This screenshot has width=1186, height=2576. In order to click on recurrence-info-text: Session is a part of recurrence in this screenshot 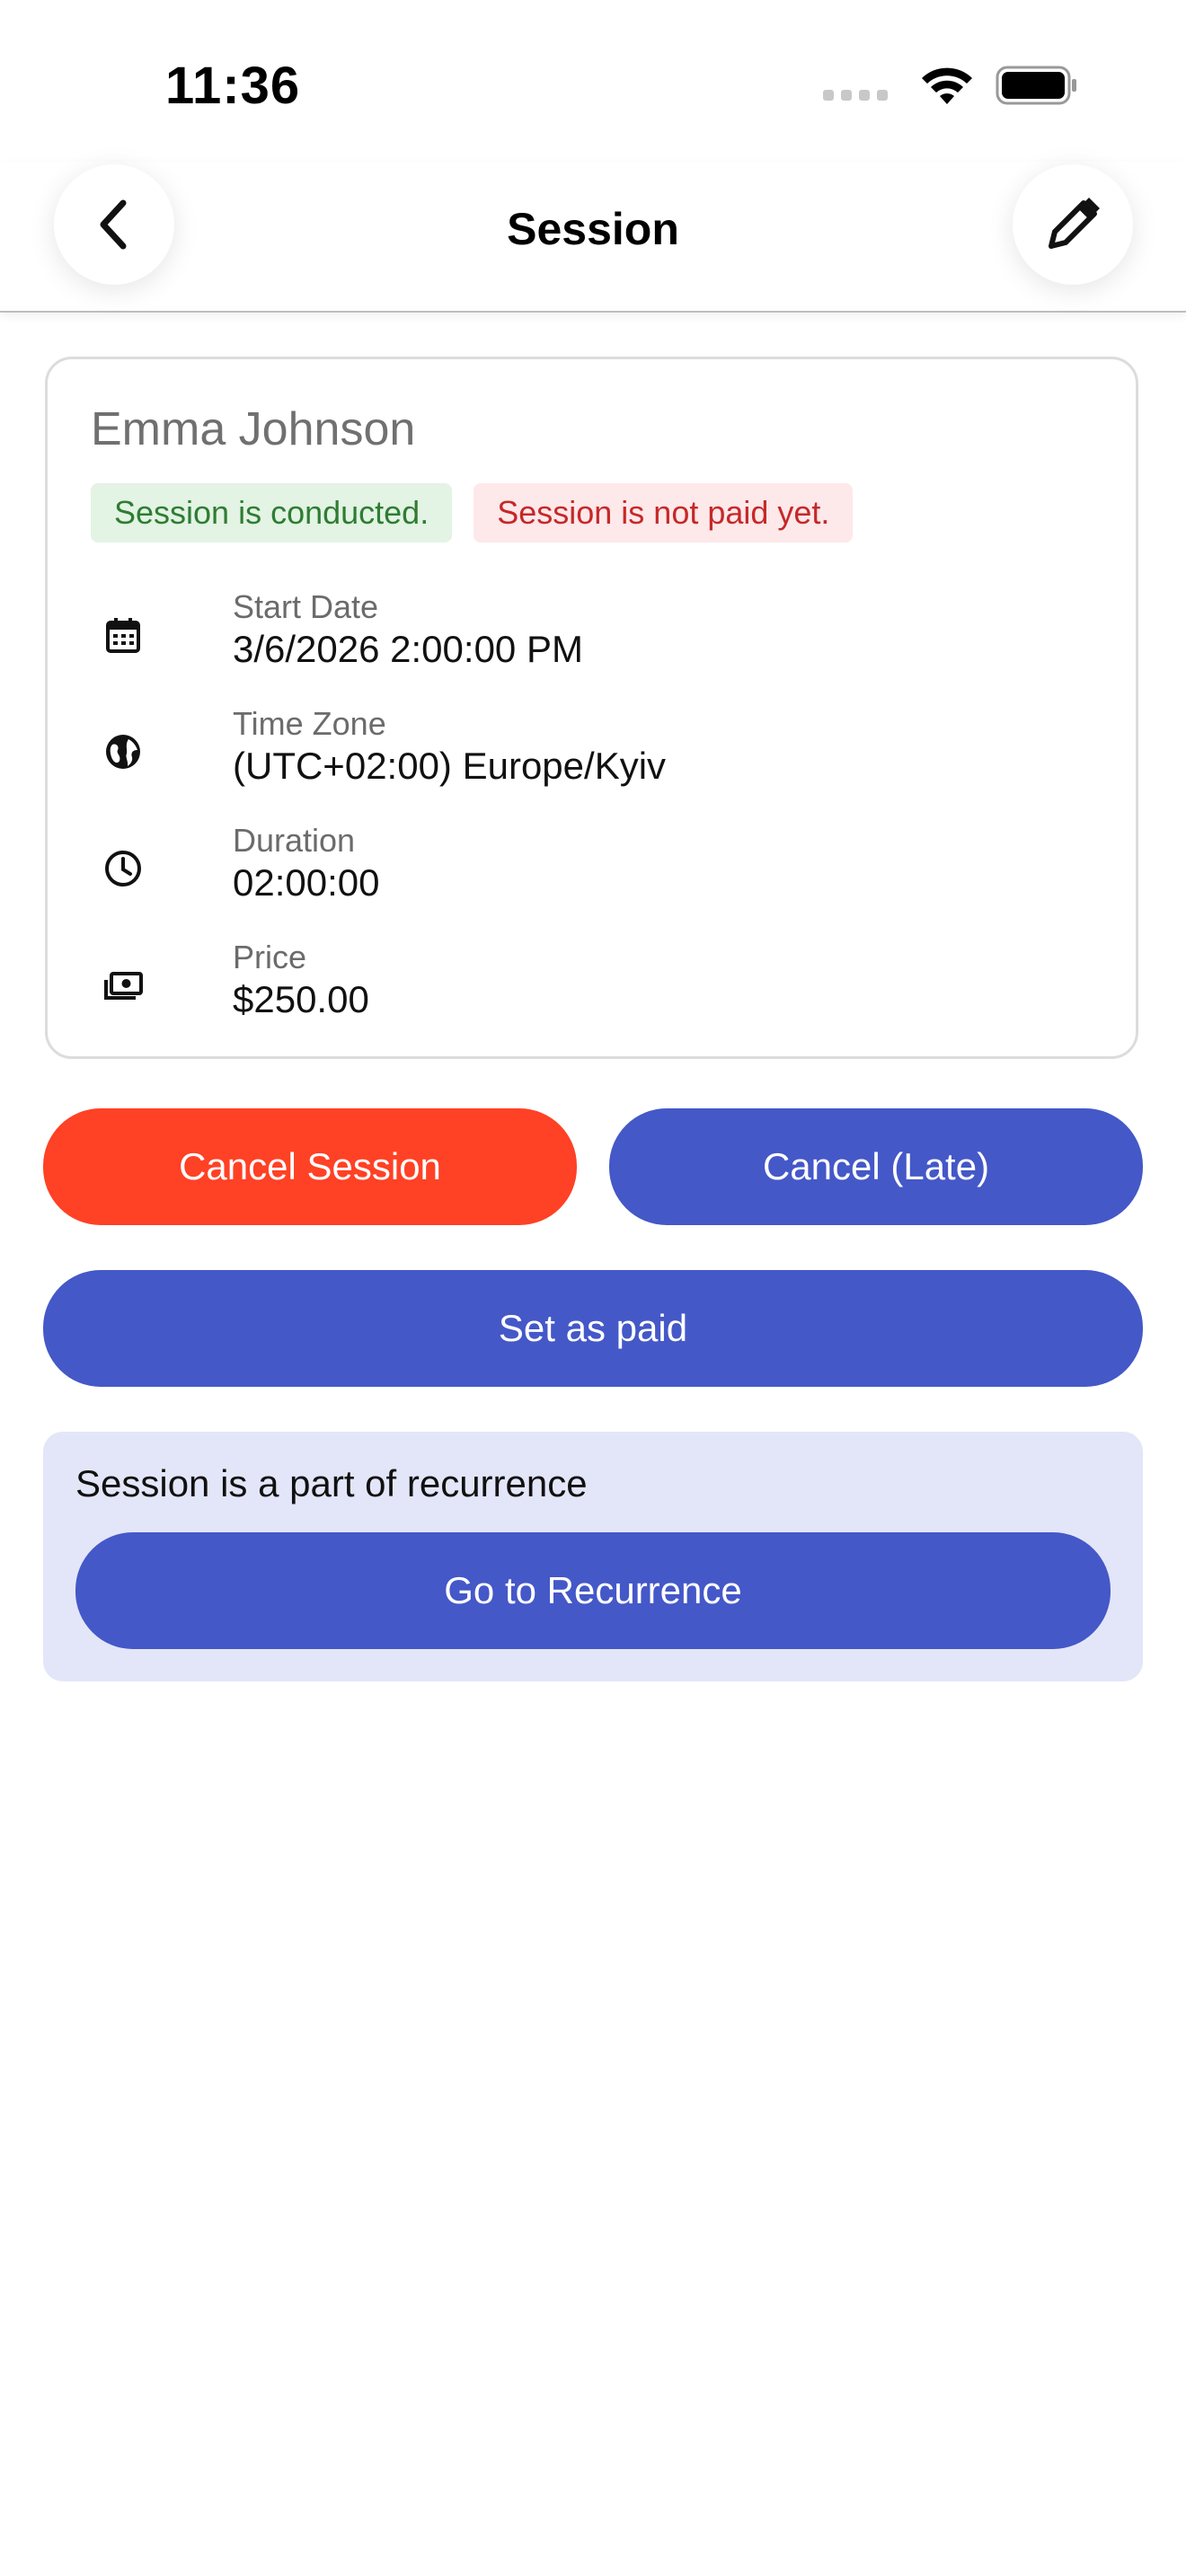, I will do `click(331, 1483)`.